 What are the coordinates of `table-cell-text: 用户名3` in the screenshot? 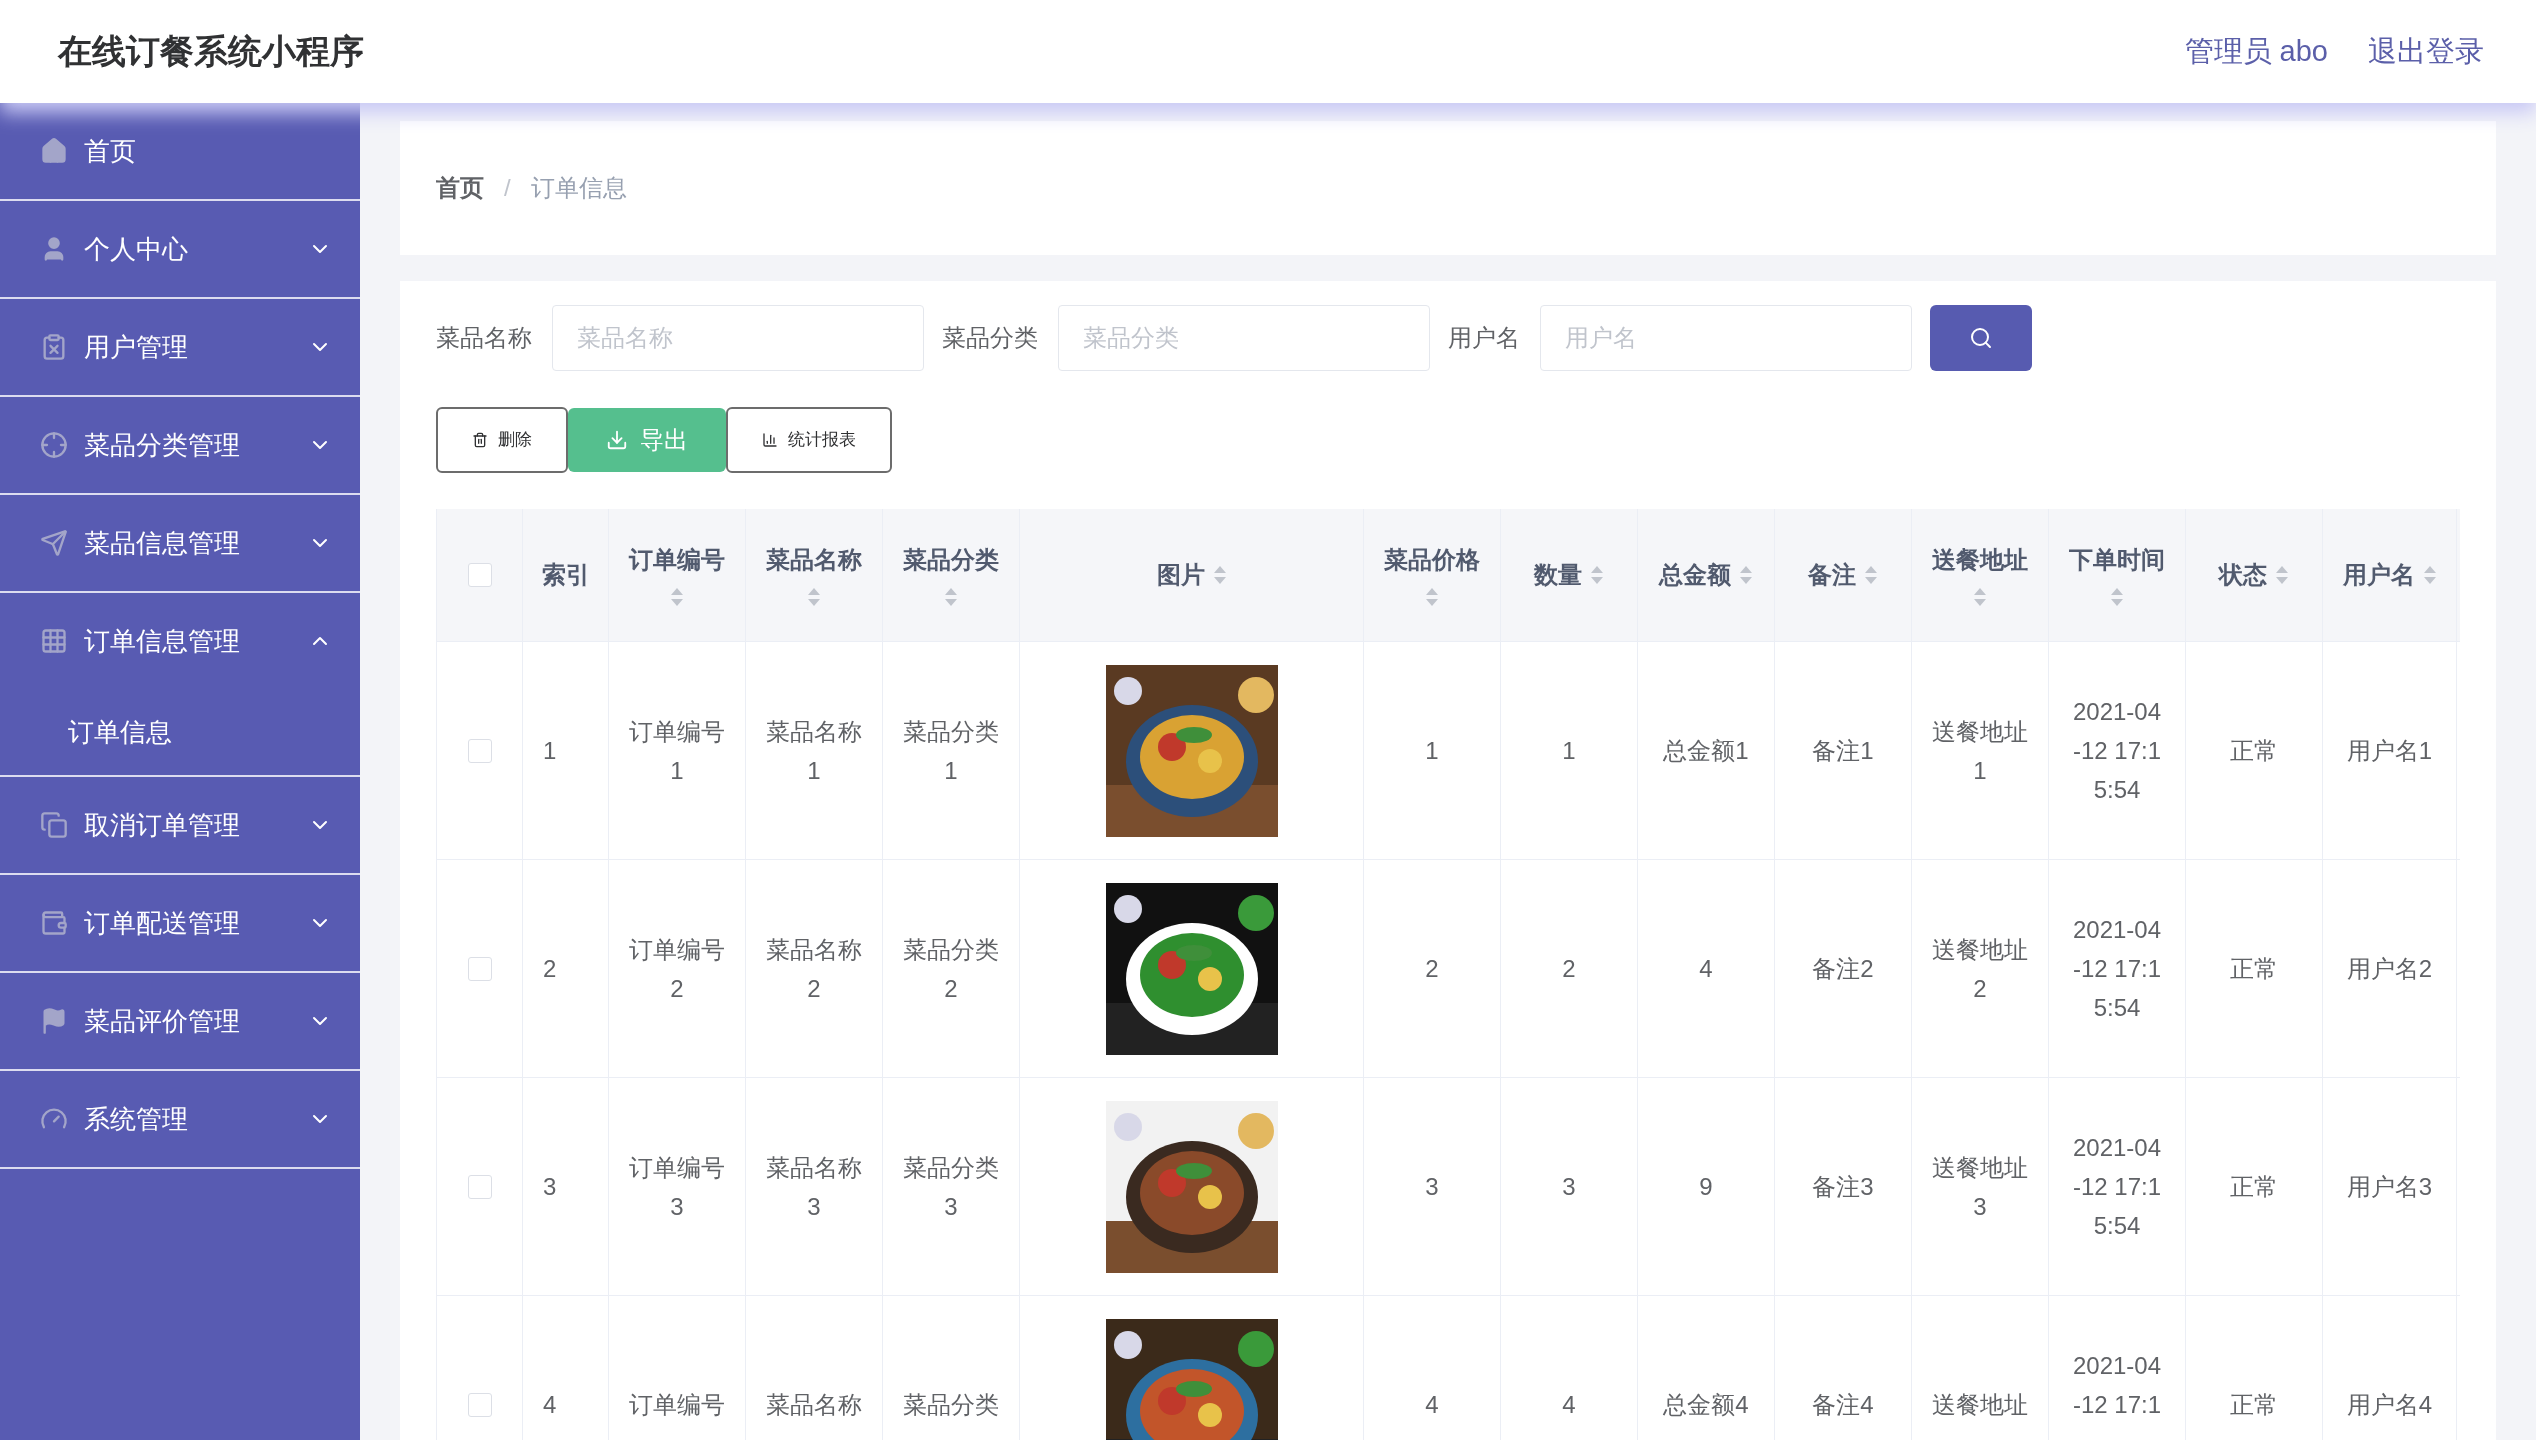 It's located at (2389, 1187).